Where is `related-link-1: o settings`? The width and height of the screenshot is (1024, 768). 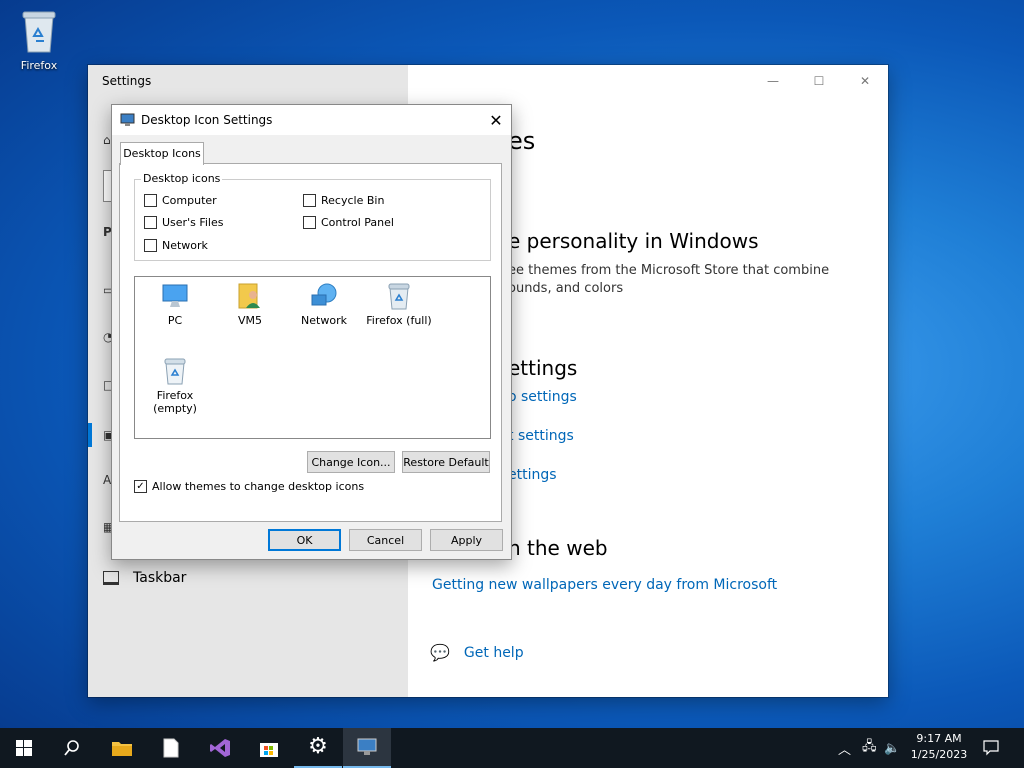 related-link-1: o settings is located at coordinates (542, 397).